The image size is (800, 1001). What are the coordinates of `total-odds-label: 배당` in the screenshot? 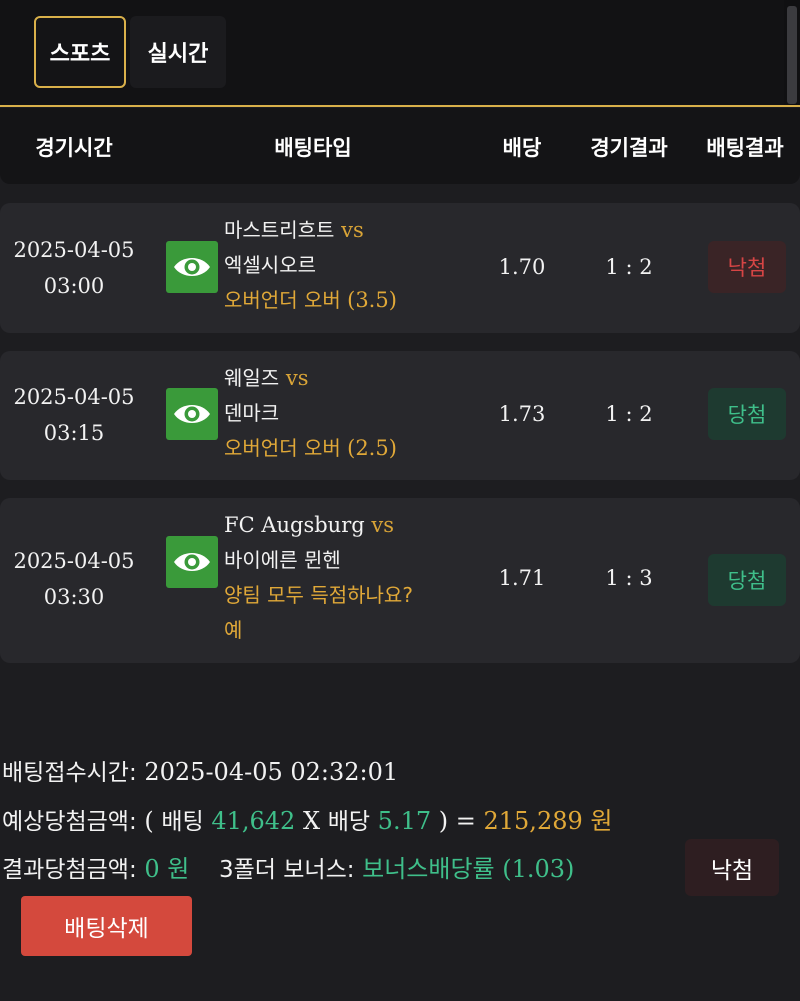 It's located at (349, 822).